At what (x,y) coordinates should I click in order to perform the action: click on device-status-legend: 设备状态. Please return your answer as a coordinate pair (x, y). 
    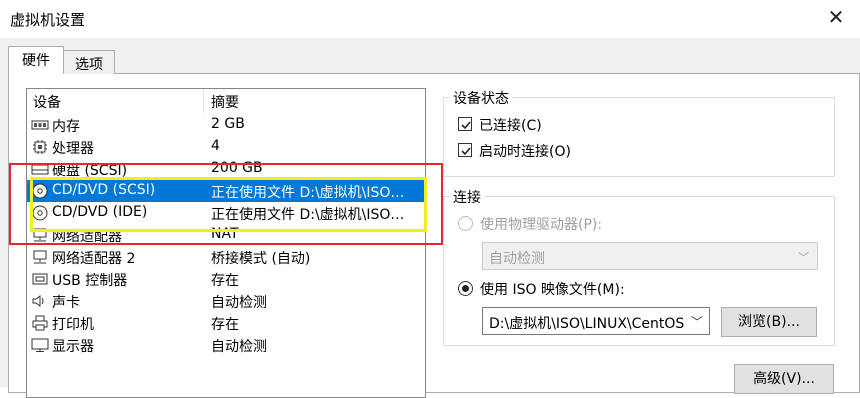
    Looking at the image, I should click on (481, 98).